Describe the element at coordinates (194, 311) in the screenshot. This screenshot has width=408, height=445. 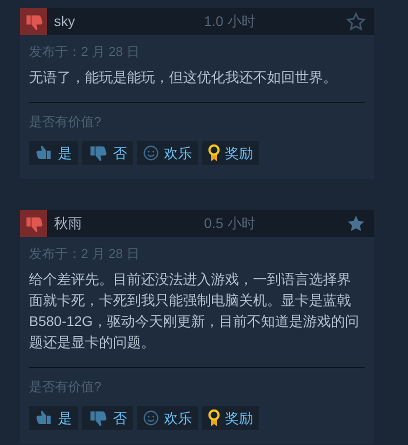
I see `review-text: 给个差评先。目前还没法进入游戏，一到语言选择界面就卡死，卡死到我只能强制电脑关机。显卡是蓝戟B580-12G，驱动今天刚更新，目前不知道是游戏的问题还是显卡的问题。` at that location.